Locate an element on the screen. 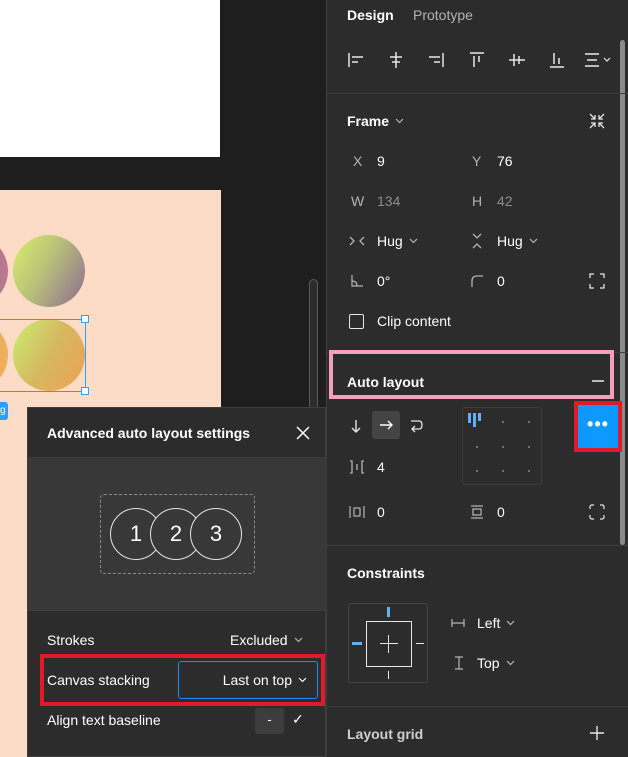  vertical-resizing-icon is located at coordinates (477, 241).